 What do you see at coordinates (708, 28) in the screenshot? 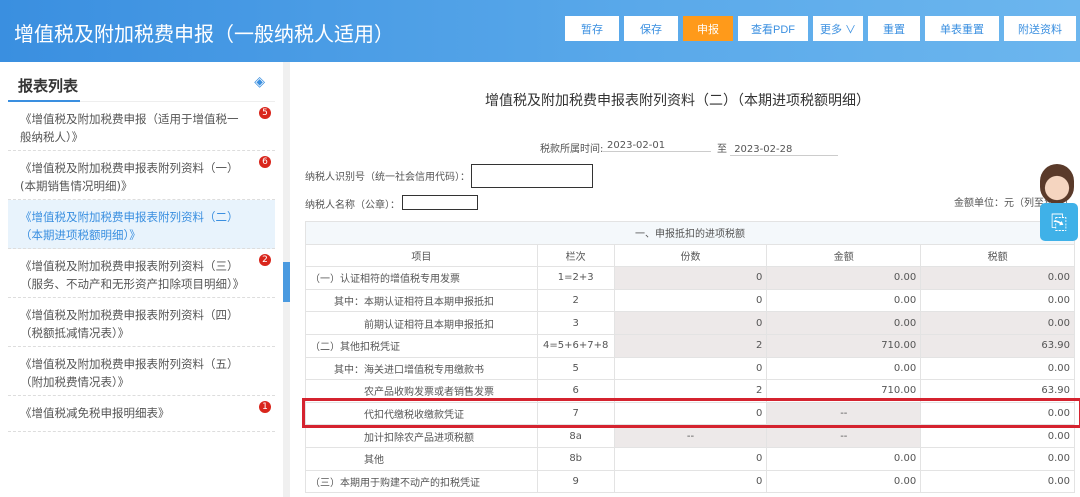
I see `submit-button: 申报` at bounding box center [708, 28].